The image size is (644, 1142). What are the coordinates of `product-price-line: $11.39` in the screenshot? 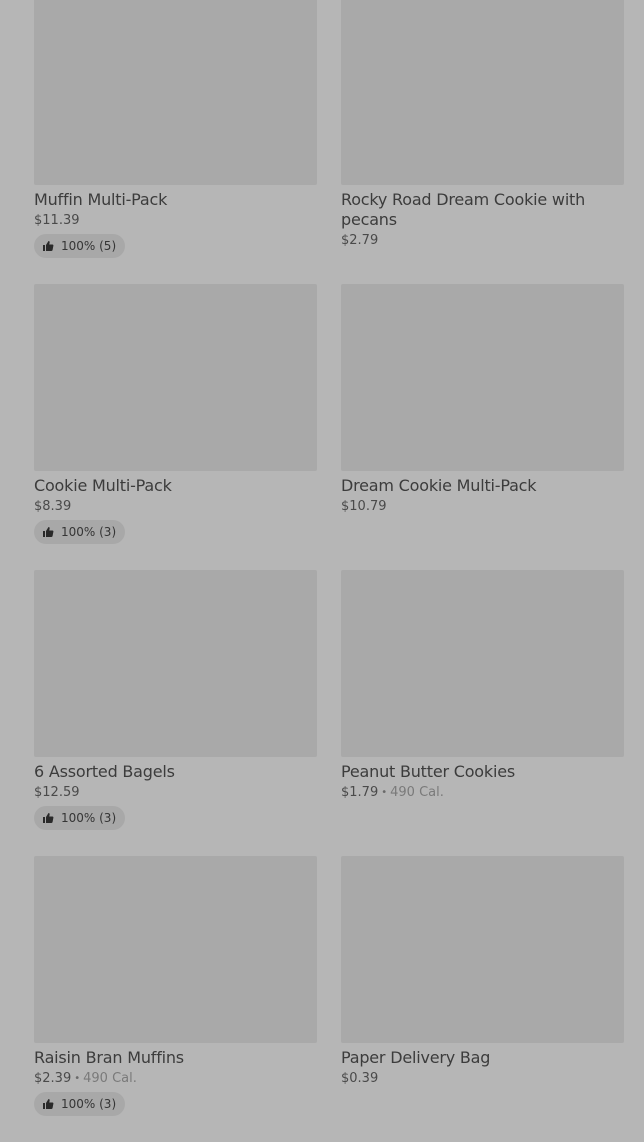 It's located at (175, 221).